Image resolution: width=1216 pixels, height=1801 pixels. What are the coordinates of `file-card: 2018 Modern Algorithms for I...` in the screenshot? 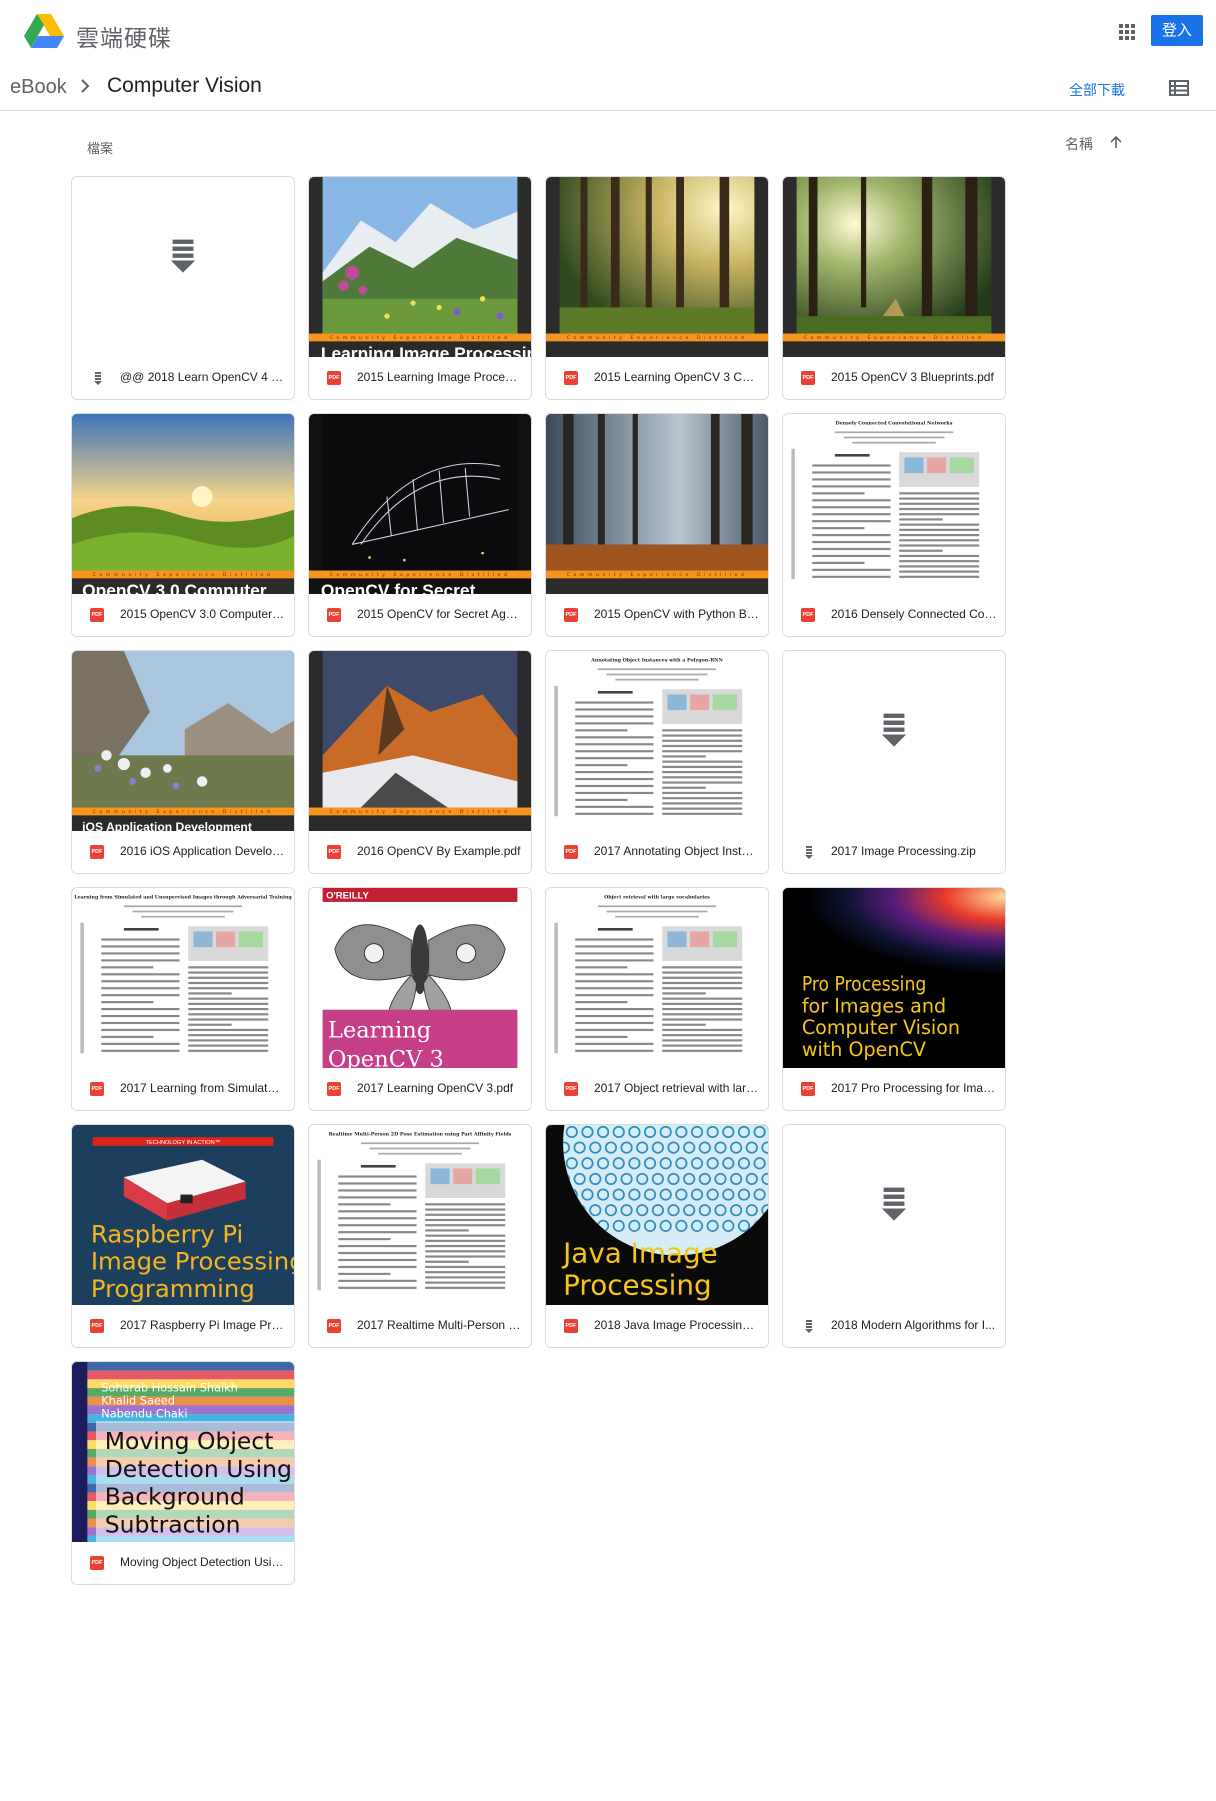 It's located at (894, 1236).